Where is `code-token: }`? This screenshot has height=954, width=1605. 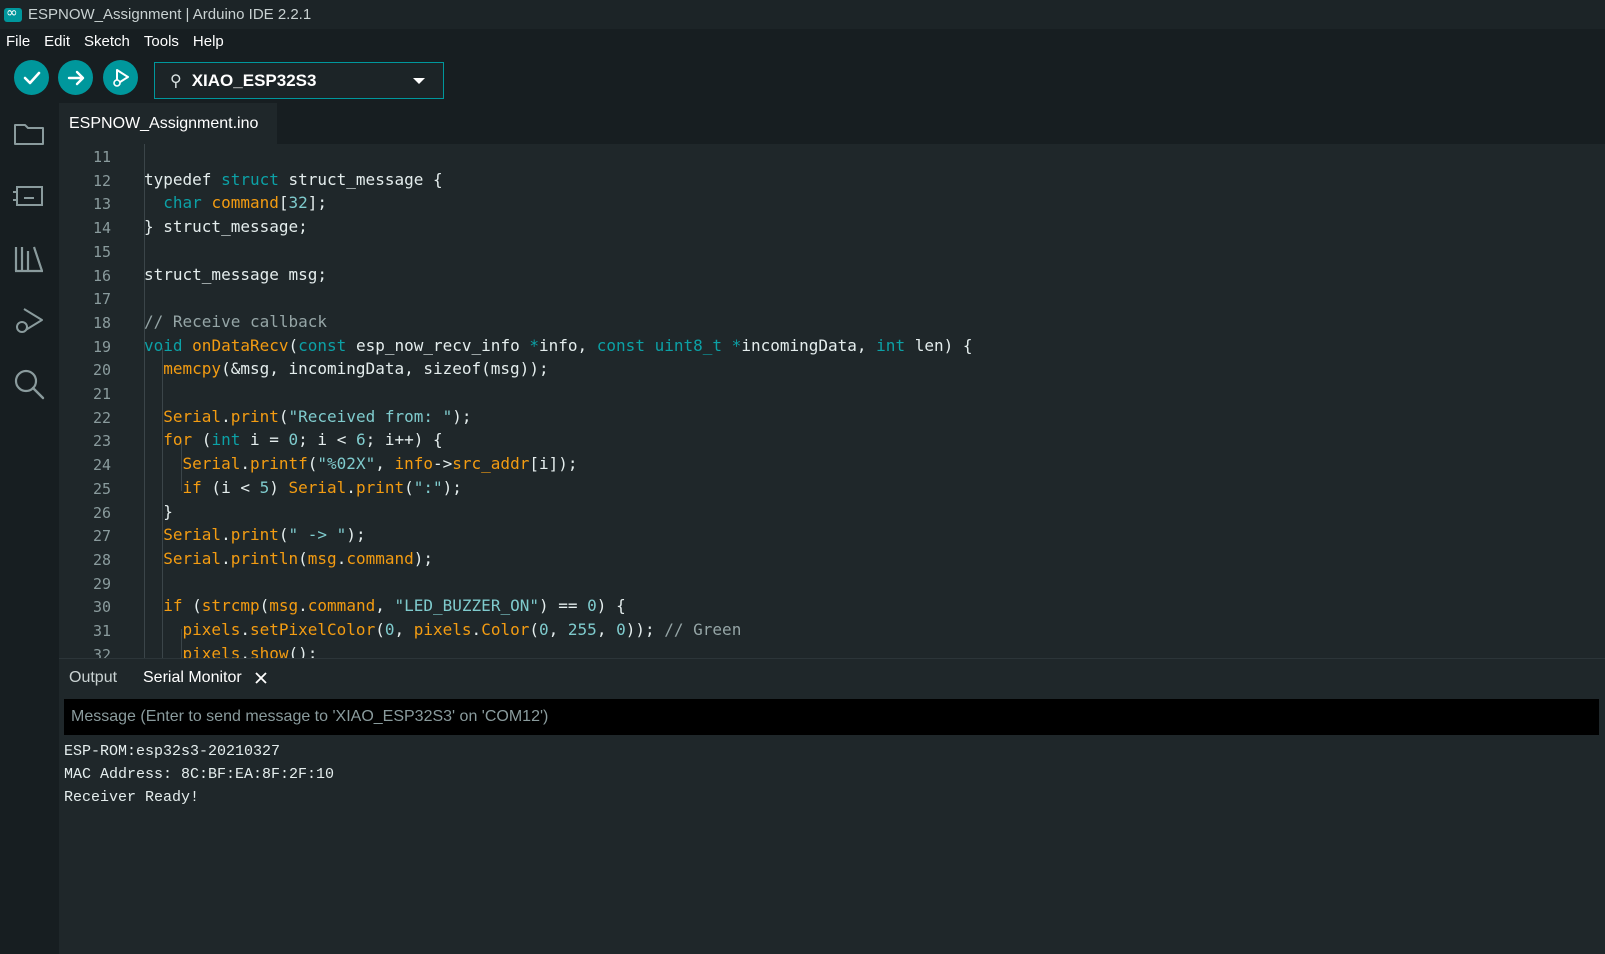
code-token: } is located at coordinates (158, 511).